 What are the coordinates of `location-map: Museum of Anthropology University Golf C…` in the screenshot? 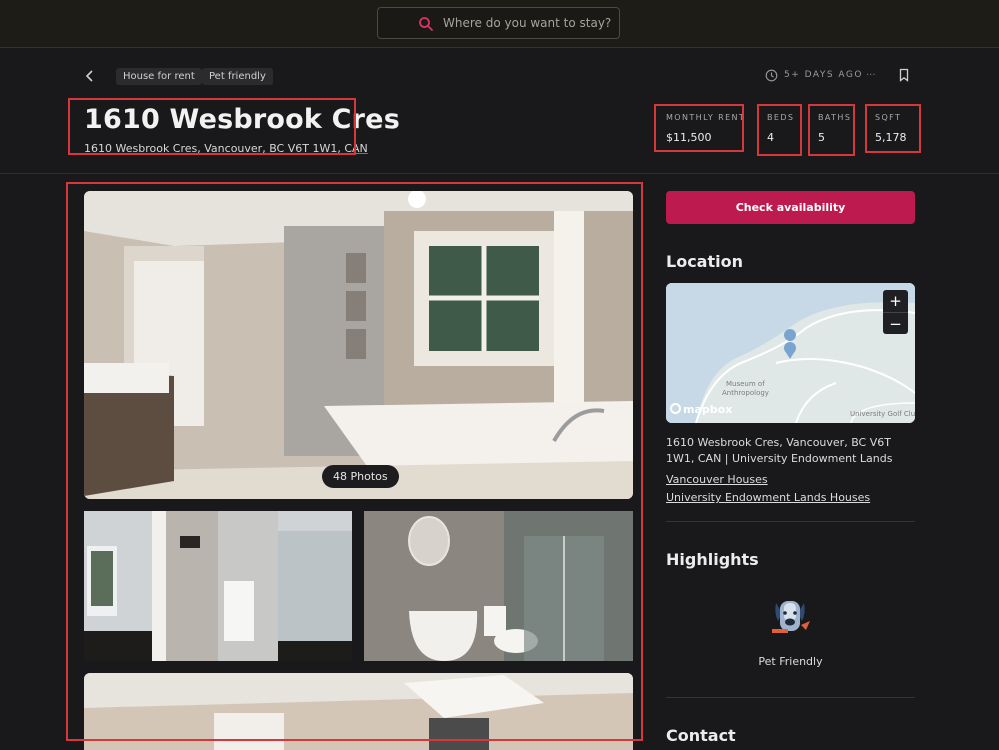 It's located at (790, 353).